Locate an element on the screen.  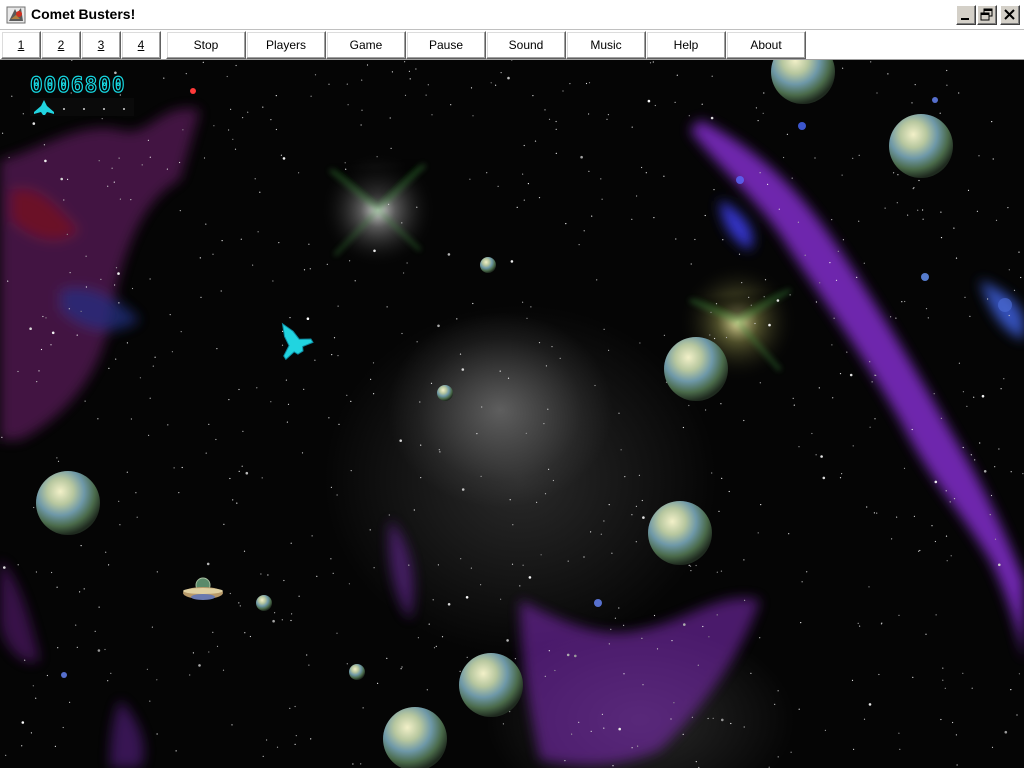
restore-button is located at coordinates (987, 15).